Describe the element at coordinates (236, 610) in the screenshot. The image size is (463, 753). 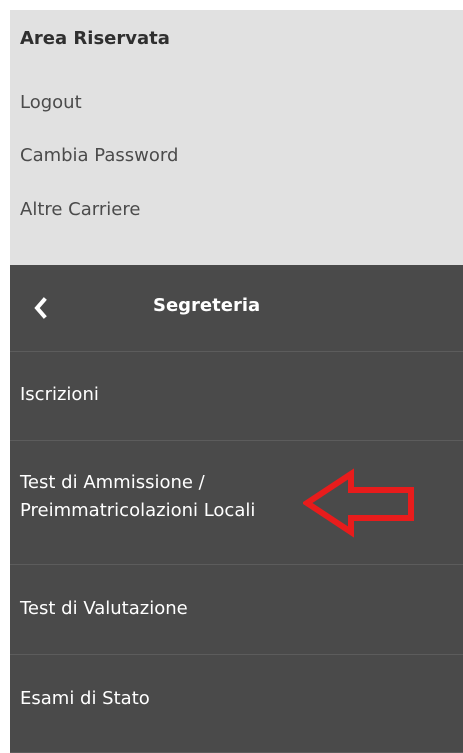
I see `menu-item-test-di-valutazione: Test di Valutazione` at that location.